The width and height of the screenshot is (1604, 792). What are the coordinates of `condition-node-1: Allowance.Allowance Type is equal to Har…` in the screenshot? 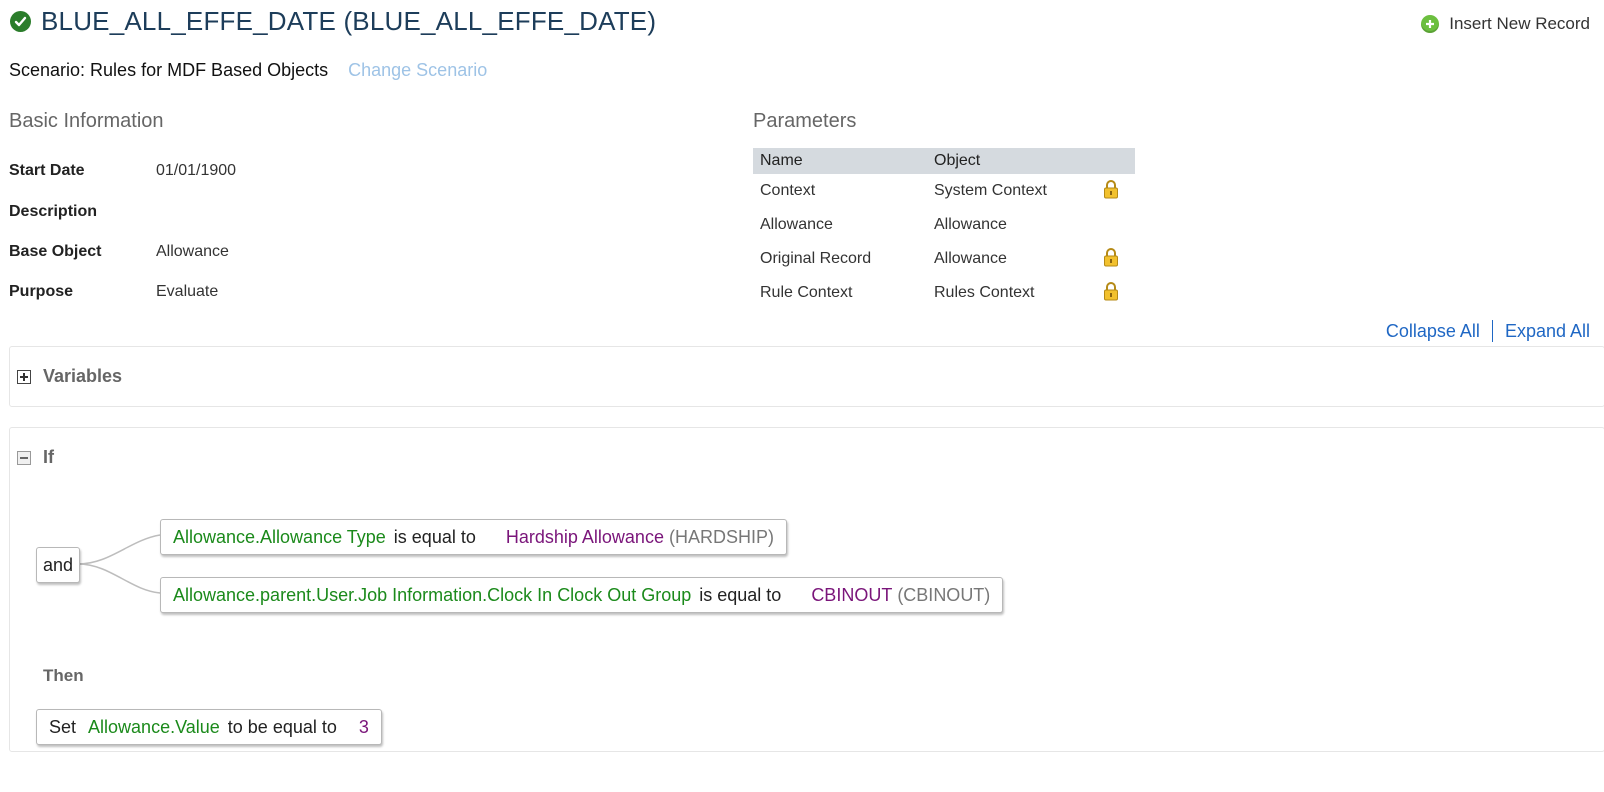 It's located at (473, 537).